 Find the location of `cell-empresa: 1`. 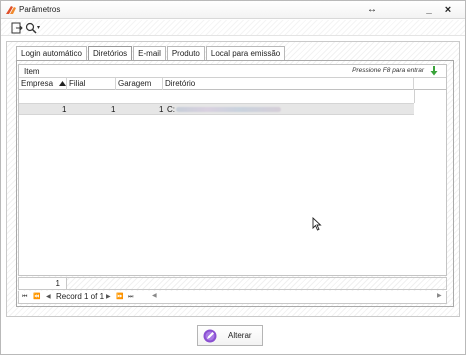

cell-empresa: 1 is located at coordinates (64, 109).